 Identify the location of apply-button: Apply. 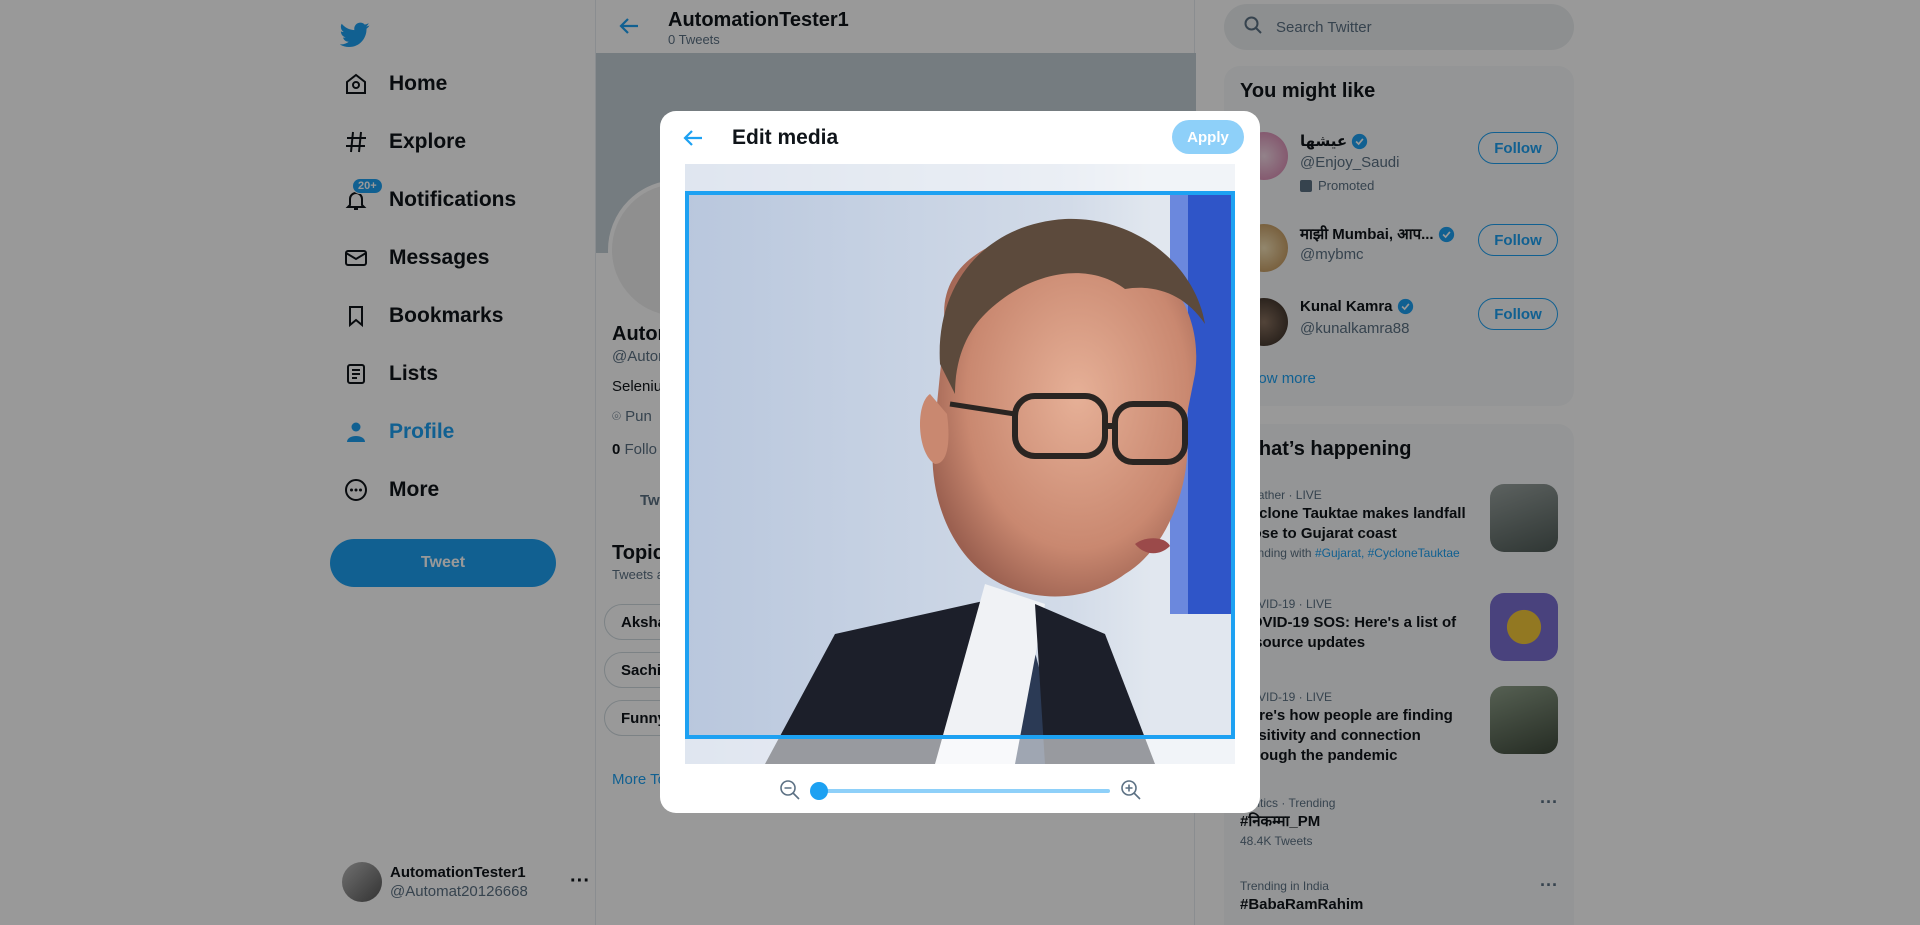
(1208, 137).